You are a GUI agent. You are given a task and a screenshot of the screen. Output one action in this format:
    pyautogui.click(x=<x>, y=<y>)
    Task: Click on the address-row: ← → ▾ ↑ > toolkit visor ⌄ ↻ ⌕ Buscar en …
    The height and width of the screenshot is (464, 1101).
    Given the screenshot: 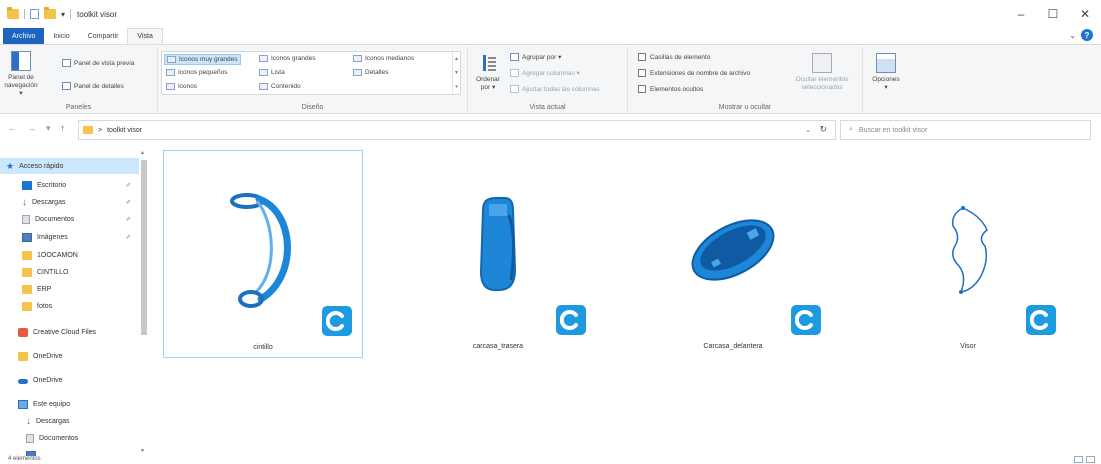 What is the action you would take?
    pyautogui.click(x=550, y=130)
    